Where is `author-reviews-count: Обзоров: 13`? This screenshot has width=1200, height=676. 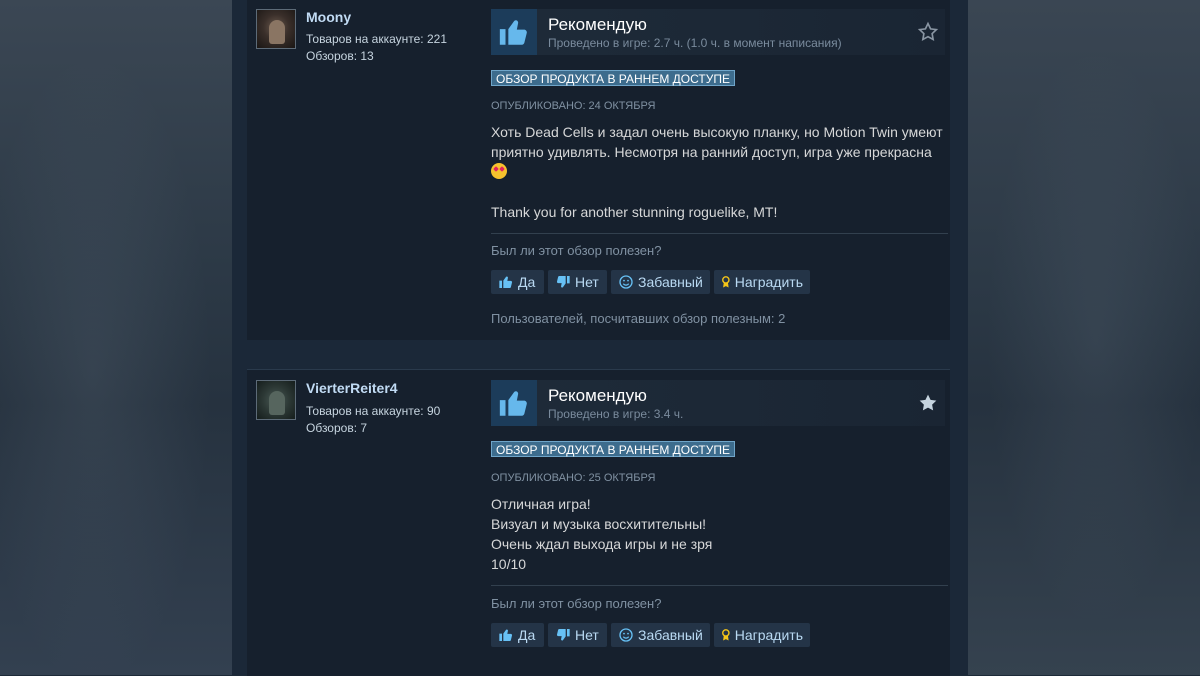 author-reviews-count: Обзоров: 13 is located at coordinates (340, 56).